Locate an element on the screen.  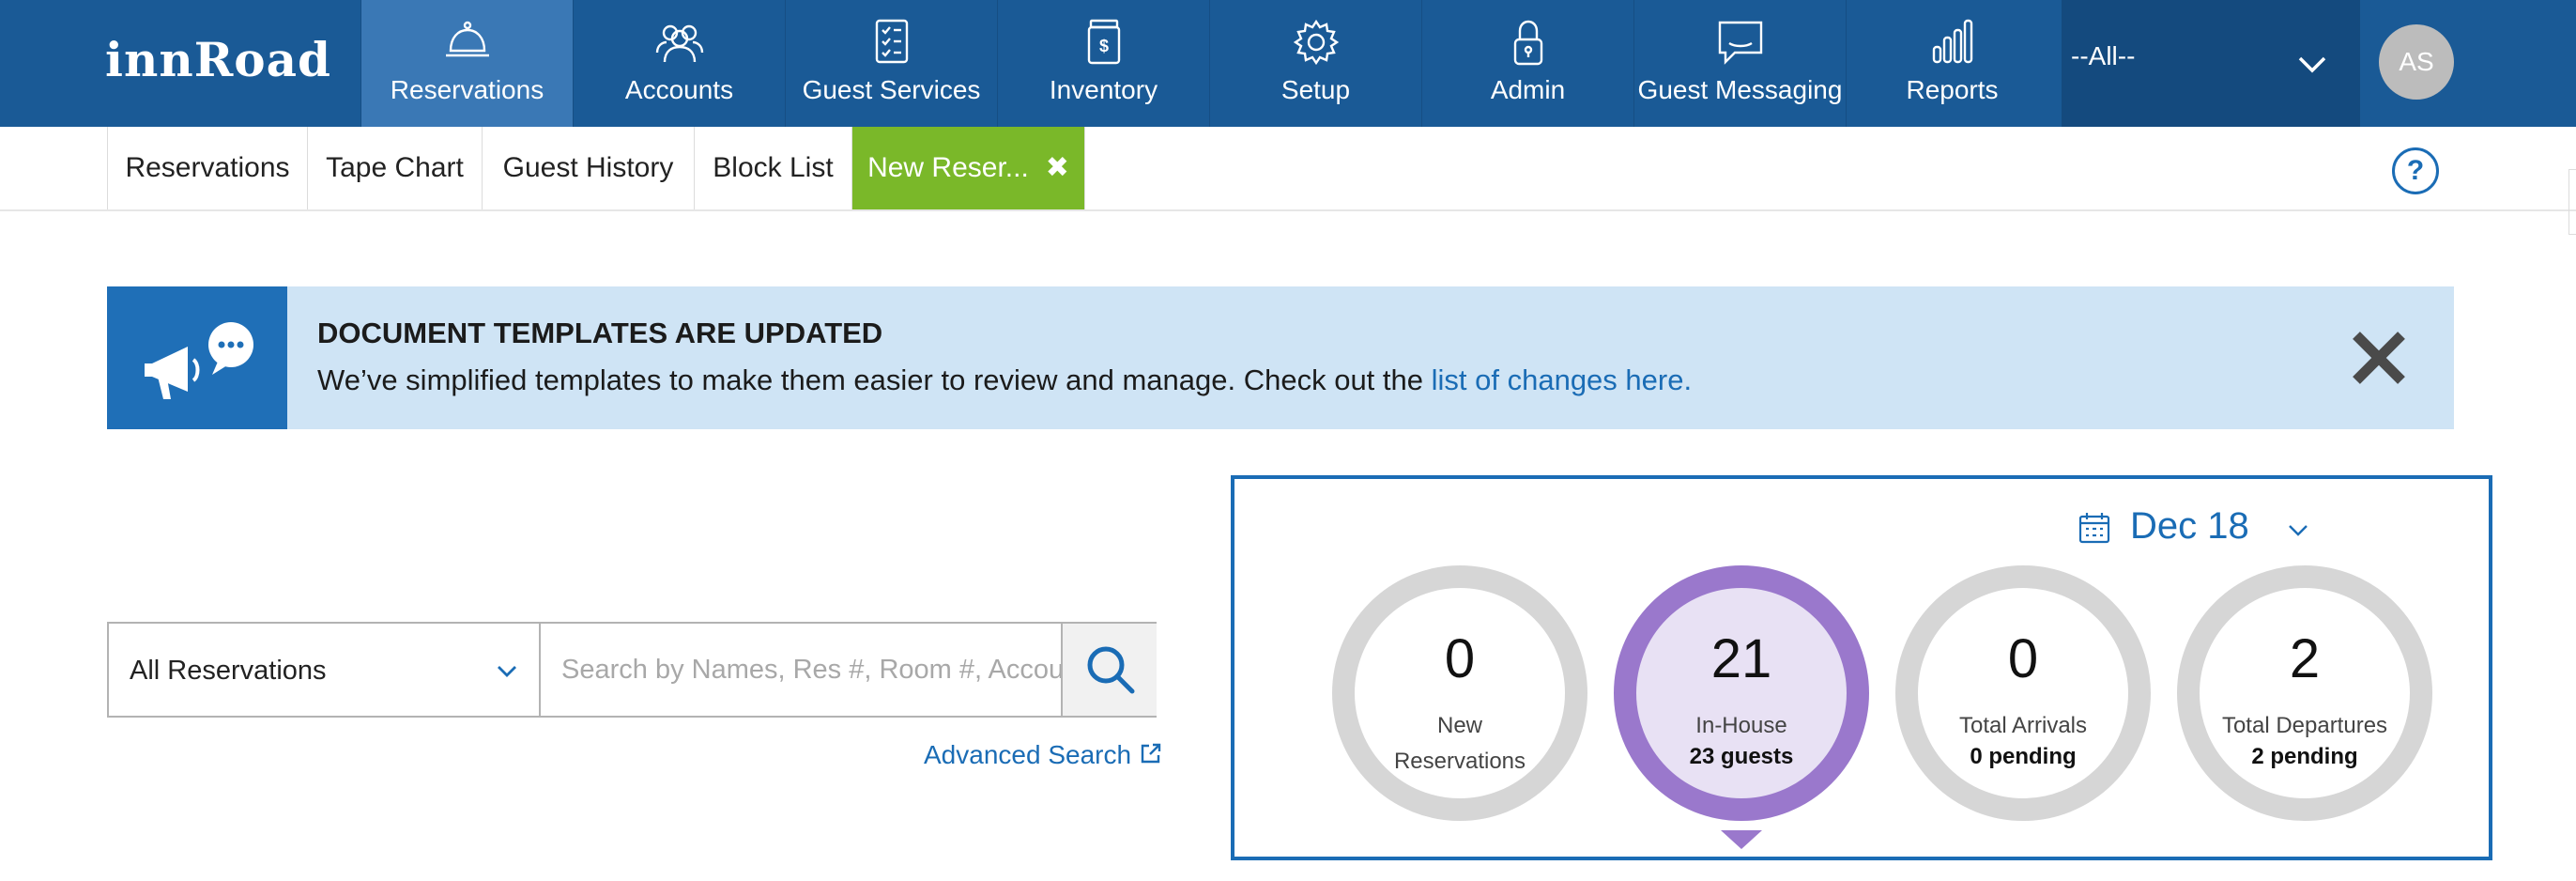
nav-inventory: $ Inventory is located at coordinates (1103, 63).